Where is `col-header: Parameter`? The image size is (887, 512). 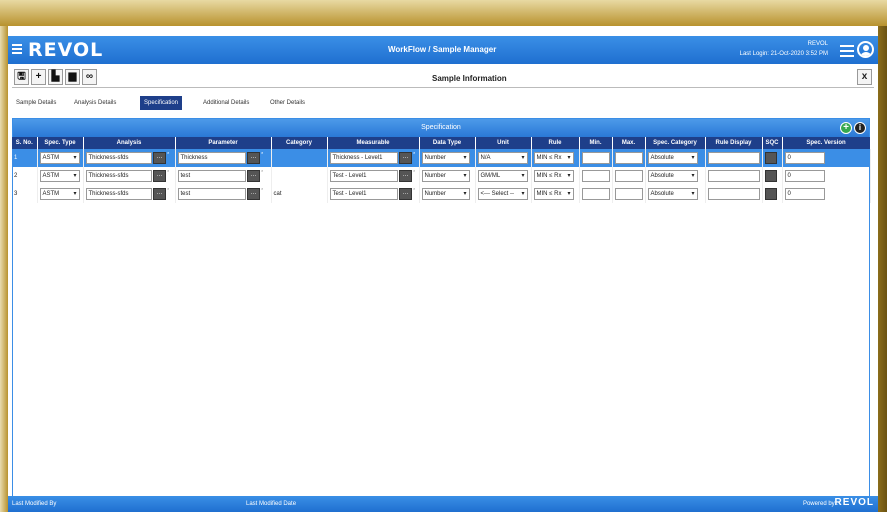 col-header: Parameter is located at coordinates (223, 143).